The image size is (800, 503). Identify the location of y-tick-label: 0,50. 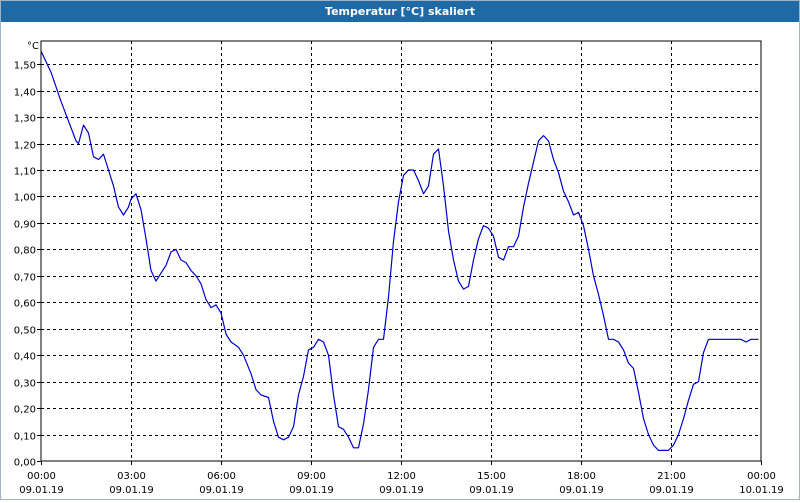
(25, 331).